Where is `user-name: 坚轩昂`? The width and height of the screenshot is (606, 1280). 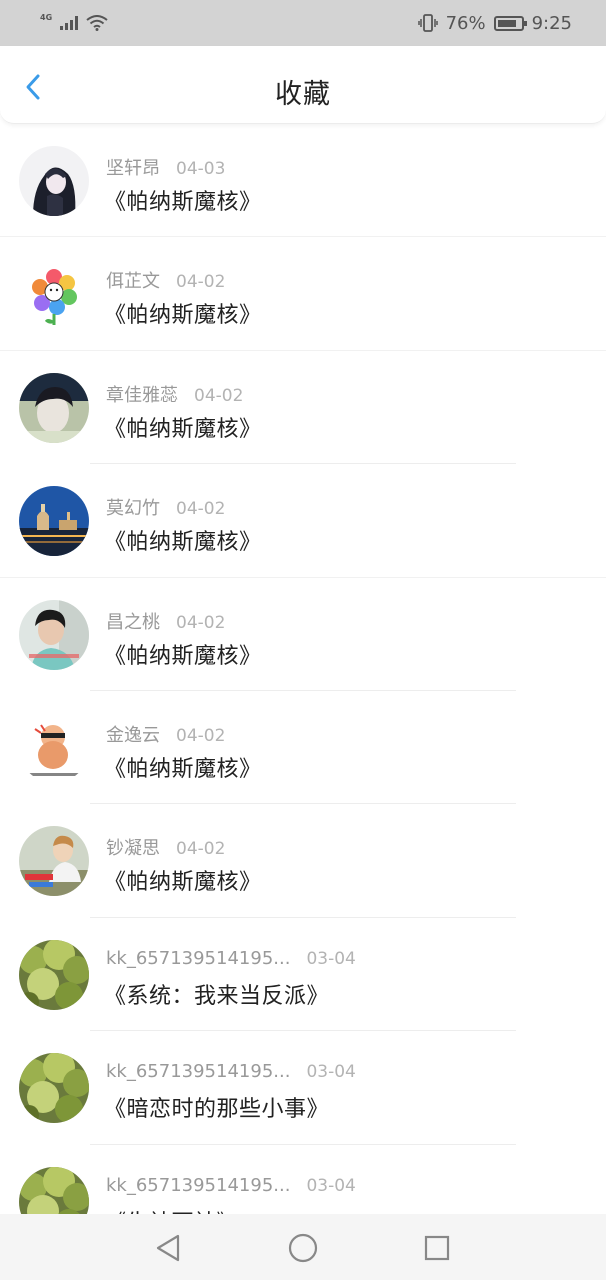
user-name: 坚轩昂 is located at coordinates (133, 167).